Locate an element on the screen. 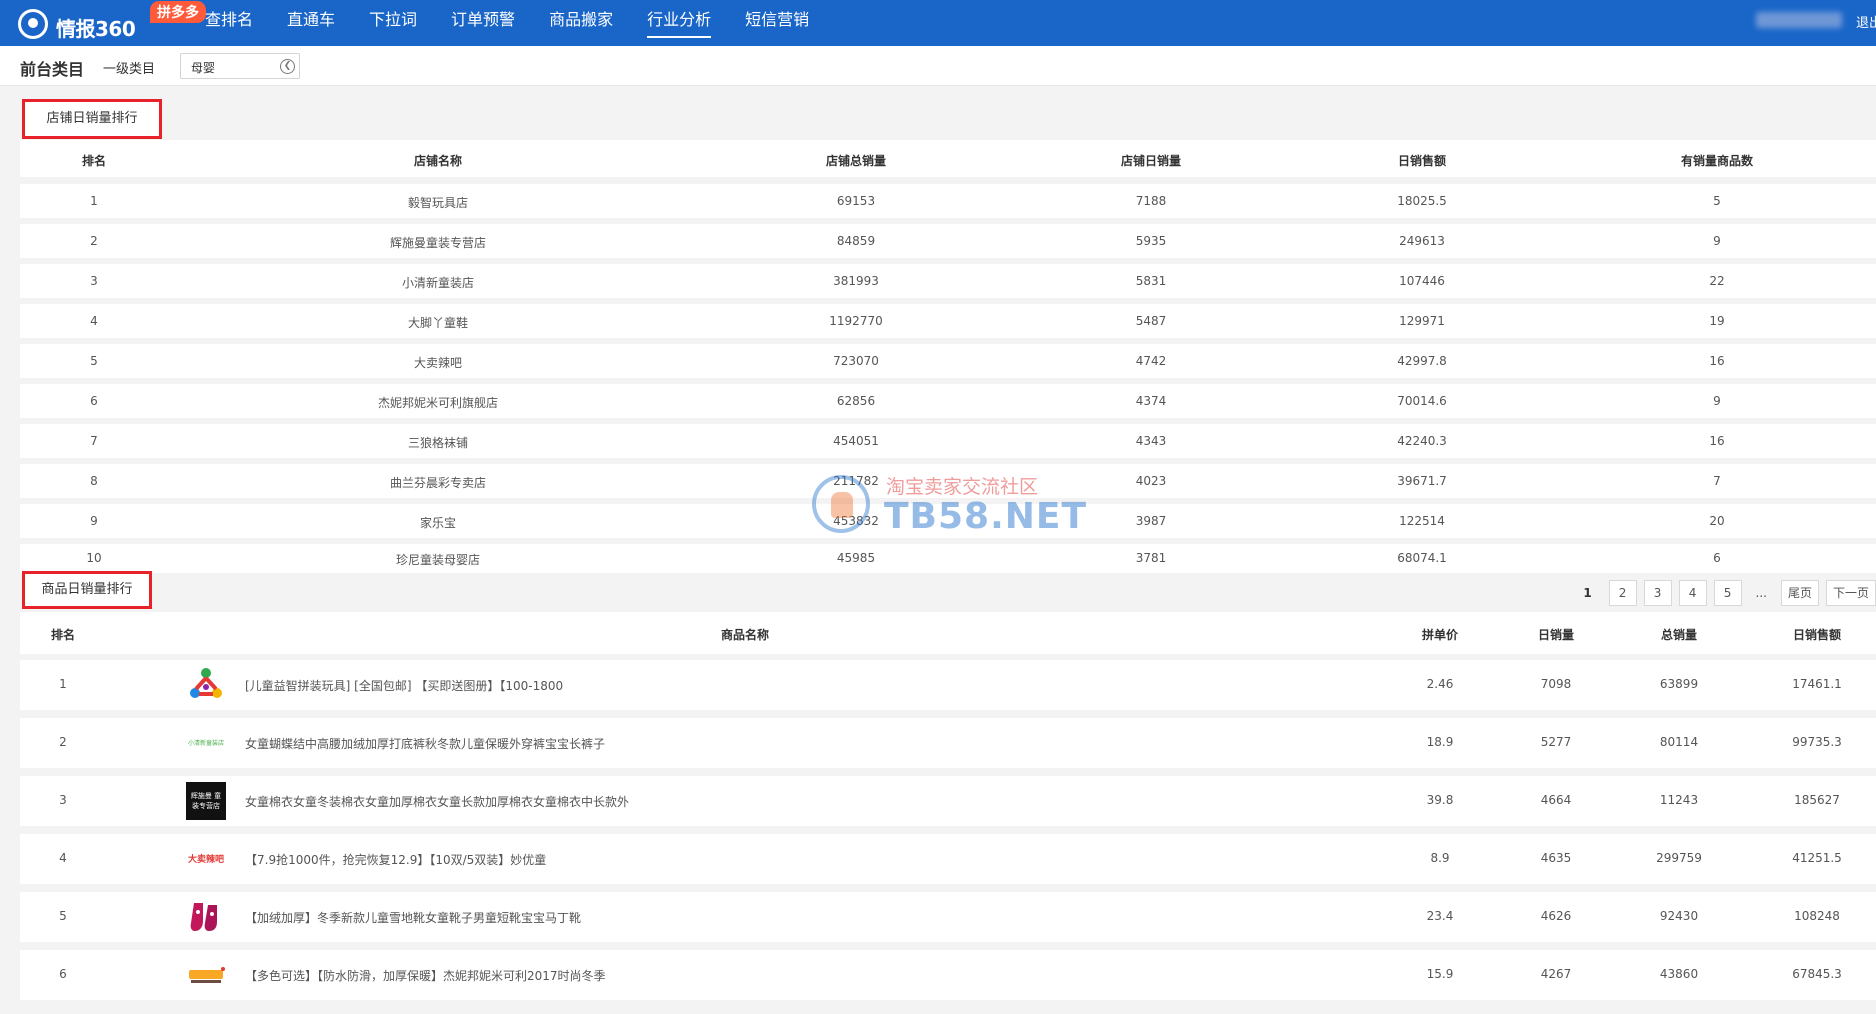 The image size is (1876, 1014). page-3-button: 3 is located at coordinates (1657, 593).